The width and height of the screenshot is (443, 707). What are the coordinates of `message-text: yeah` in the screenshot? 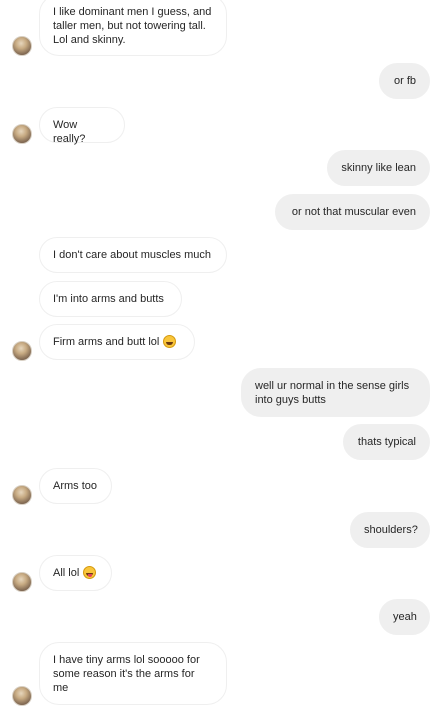 It's located at (405, 617).